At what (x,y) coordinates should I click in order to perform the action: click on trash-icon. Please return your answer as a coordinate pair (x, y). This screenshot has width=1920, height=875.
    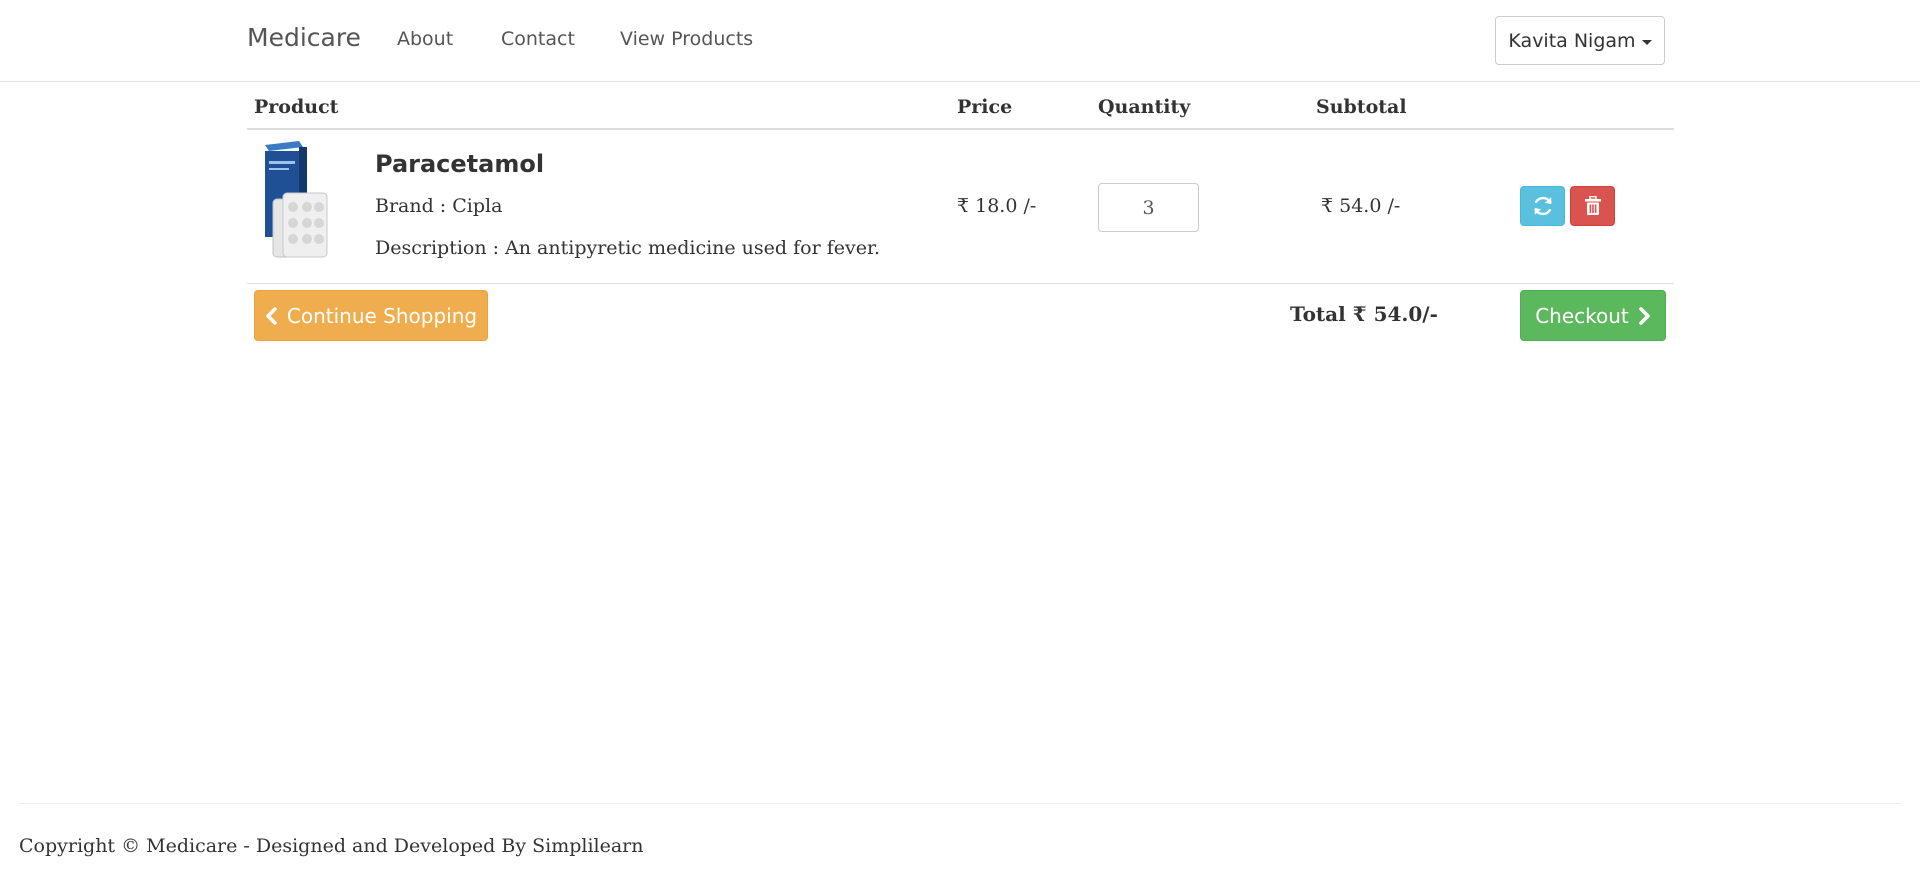
    Looking at the image, I should click on (1592, 205).